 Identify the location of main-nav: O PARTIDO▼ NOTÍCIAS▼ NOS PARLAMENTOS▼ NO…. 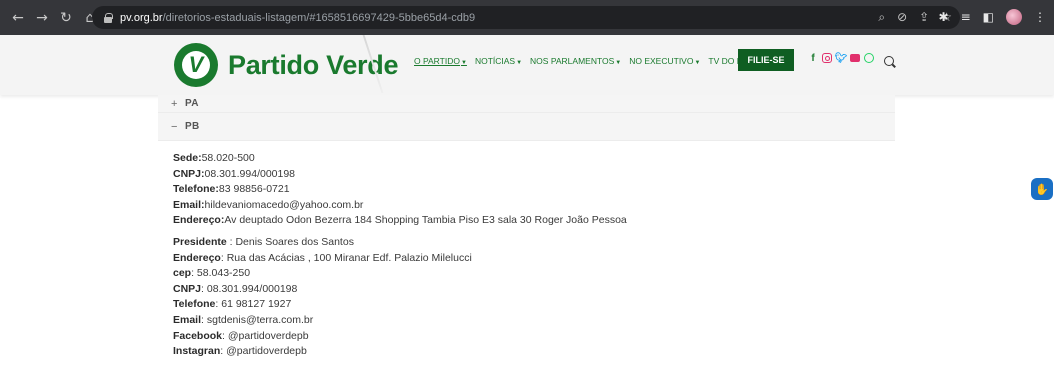
(581, 61).